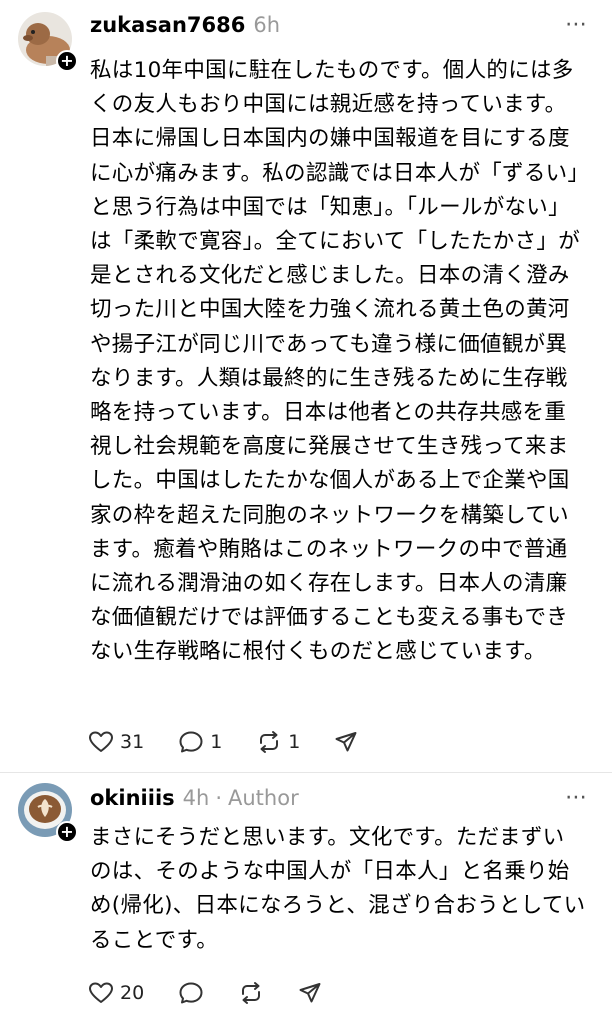 The width and height of the screenshot is (612, 1024). What do you see at coordinates (306, 772) in the screenshot?
I see `post-divider` at bounding box center [306, 772].